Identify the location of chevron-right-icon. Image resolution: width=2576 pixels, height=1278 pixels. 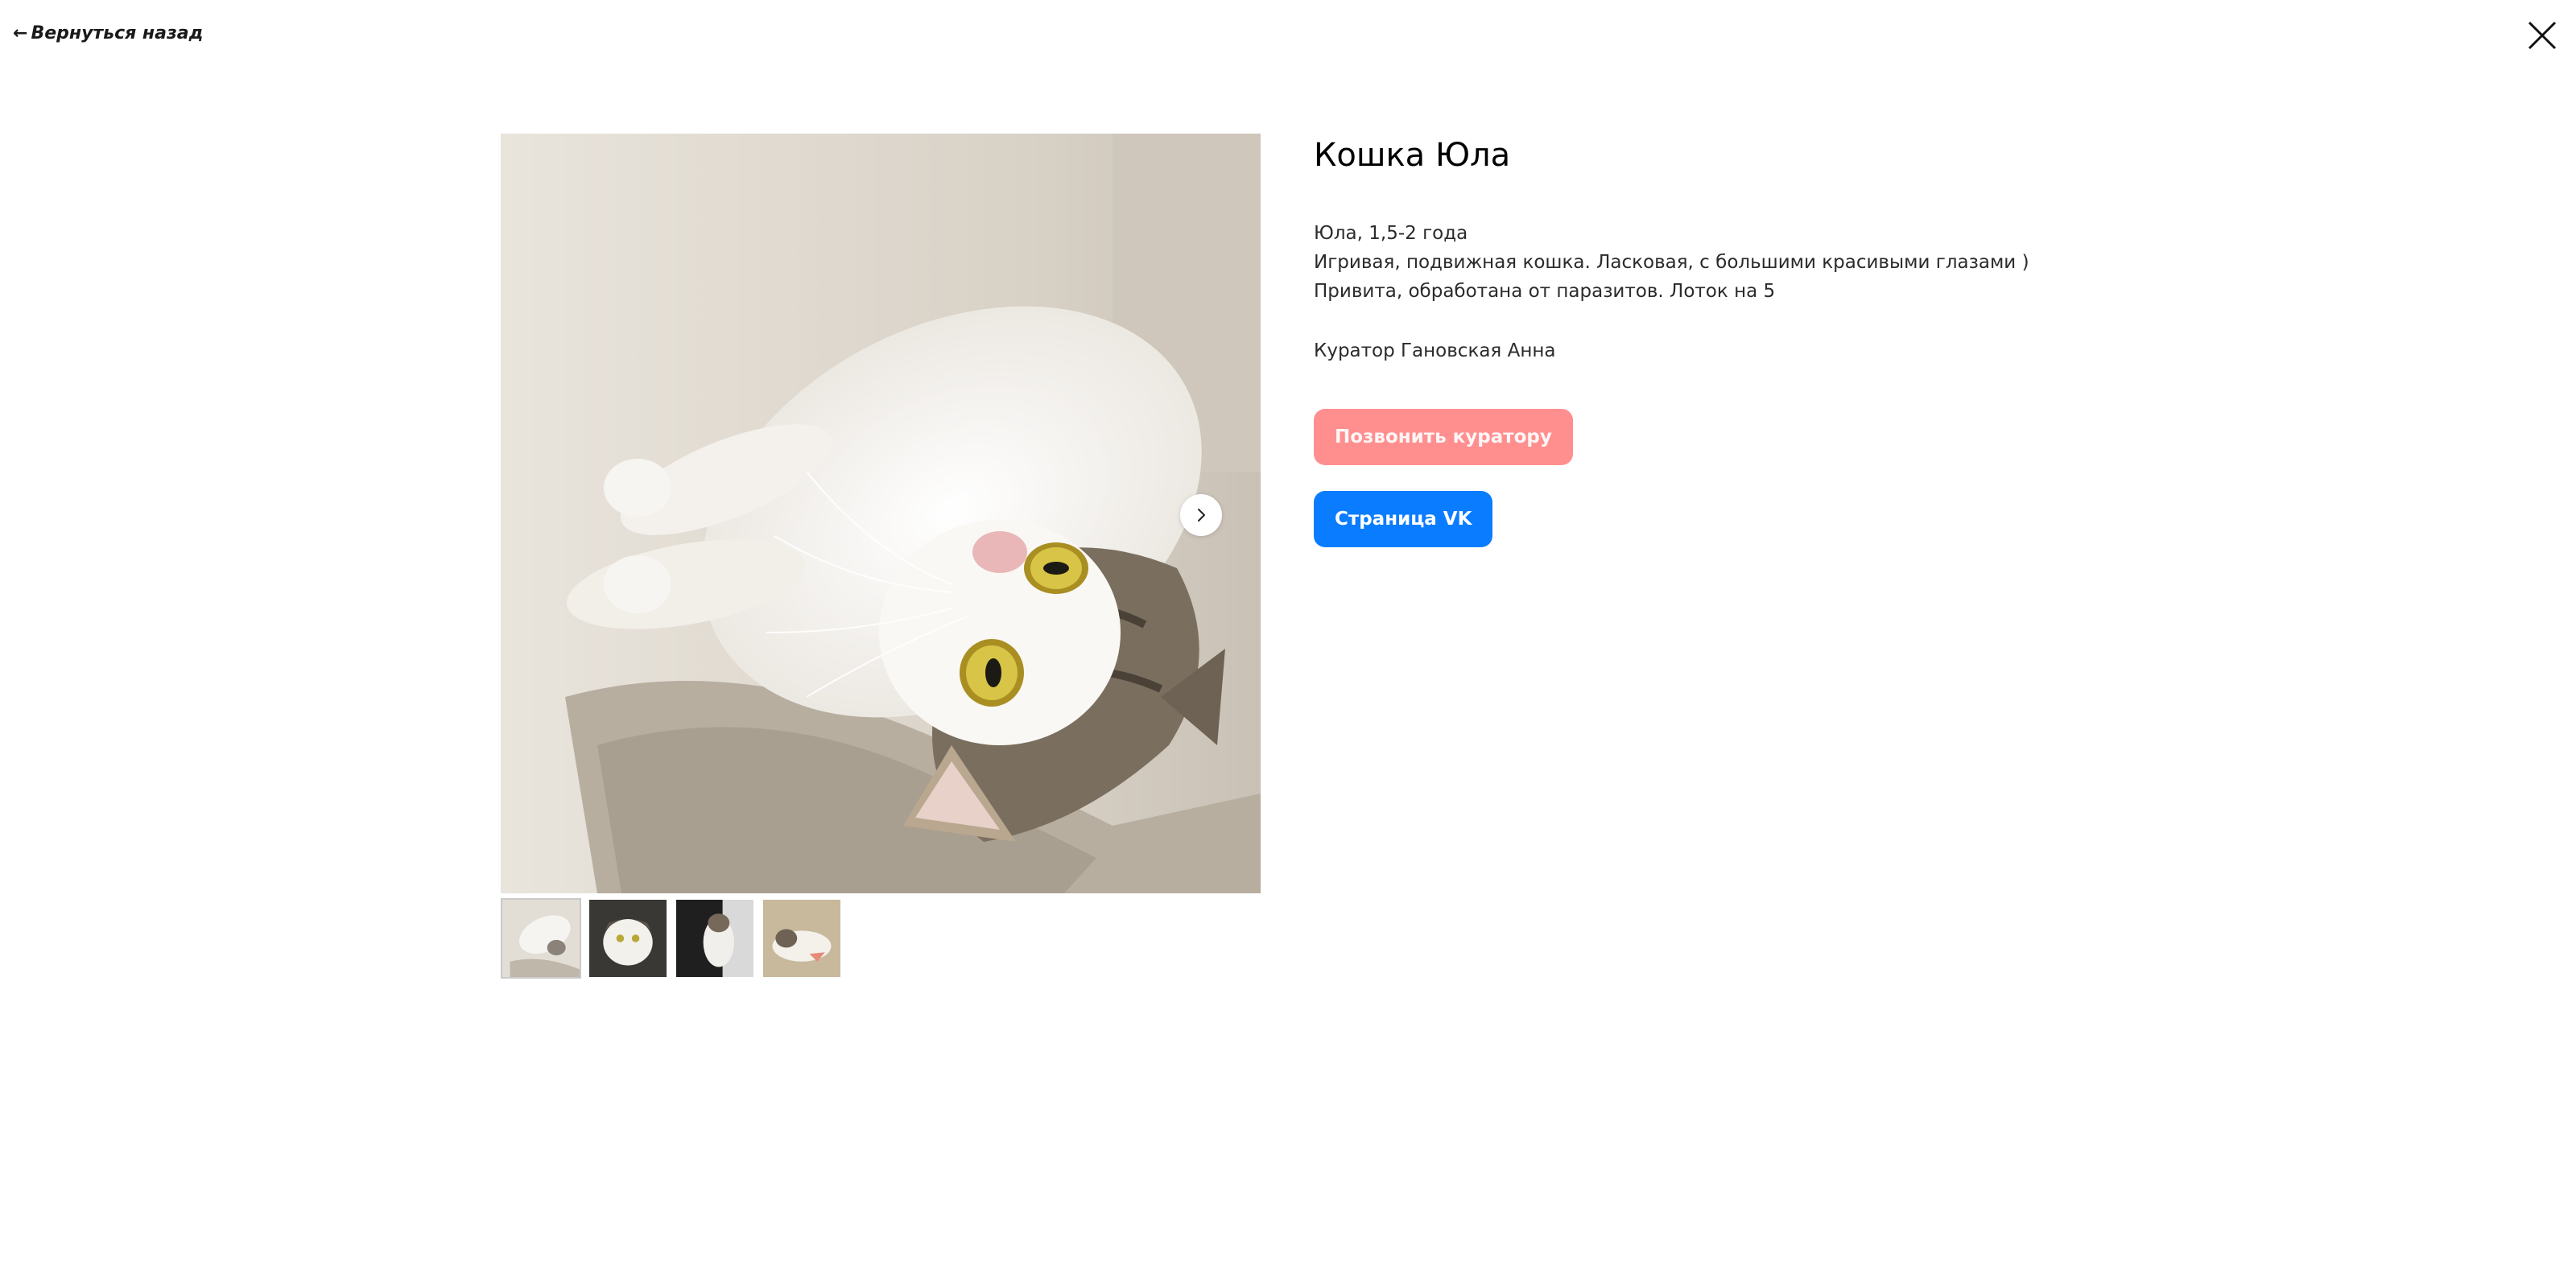
(1201, 515).